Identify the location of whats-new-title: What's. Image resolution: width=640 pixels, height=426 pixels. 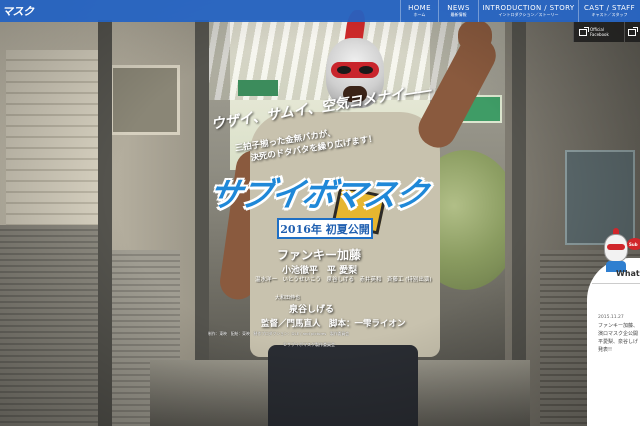
(628, 273).